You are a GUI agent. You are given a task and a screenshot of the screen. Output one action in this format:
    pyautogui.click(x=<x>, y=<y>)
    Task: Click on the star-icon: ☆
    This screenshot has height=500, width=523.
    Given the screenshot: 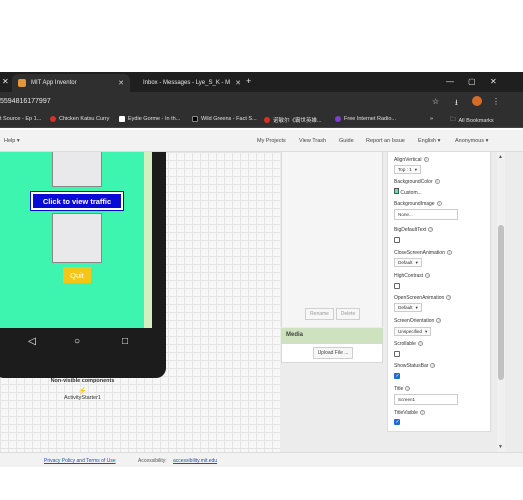 What is the action you would take?
    pyautogui.click(x=435, y=101)
    